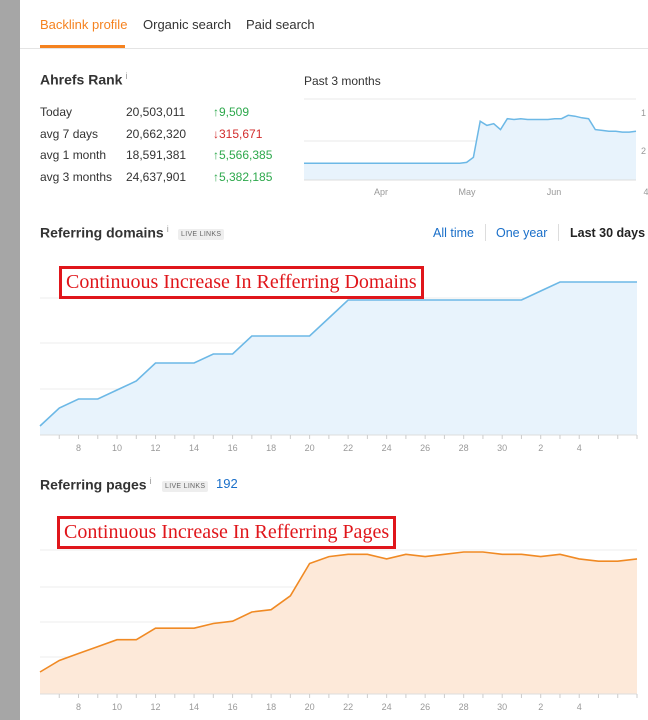 This screenshot has height=720, width=648. I want to click on rank-row-value: 20,503,011, so click(156, 112).